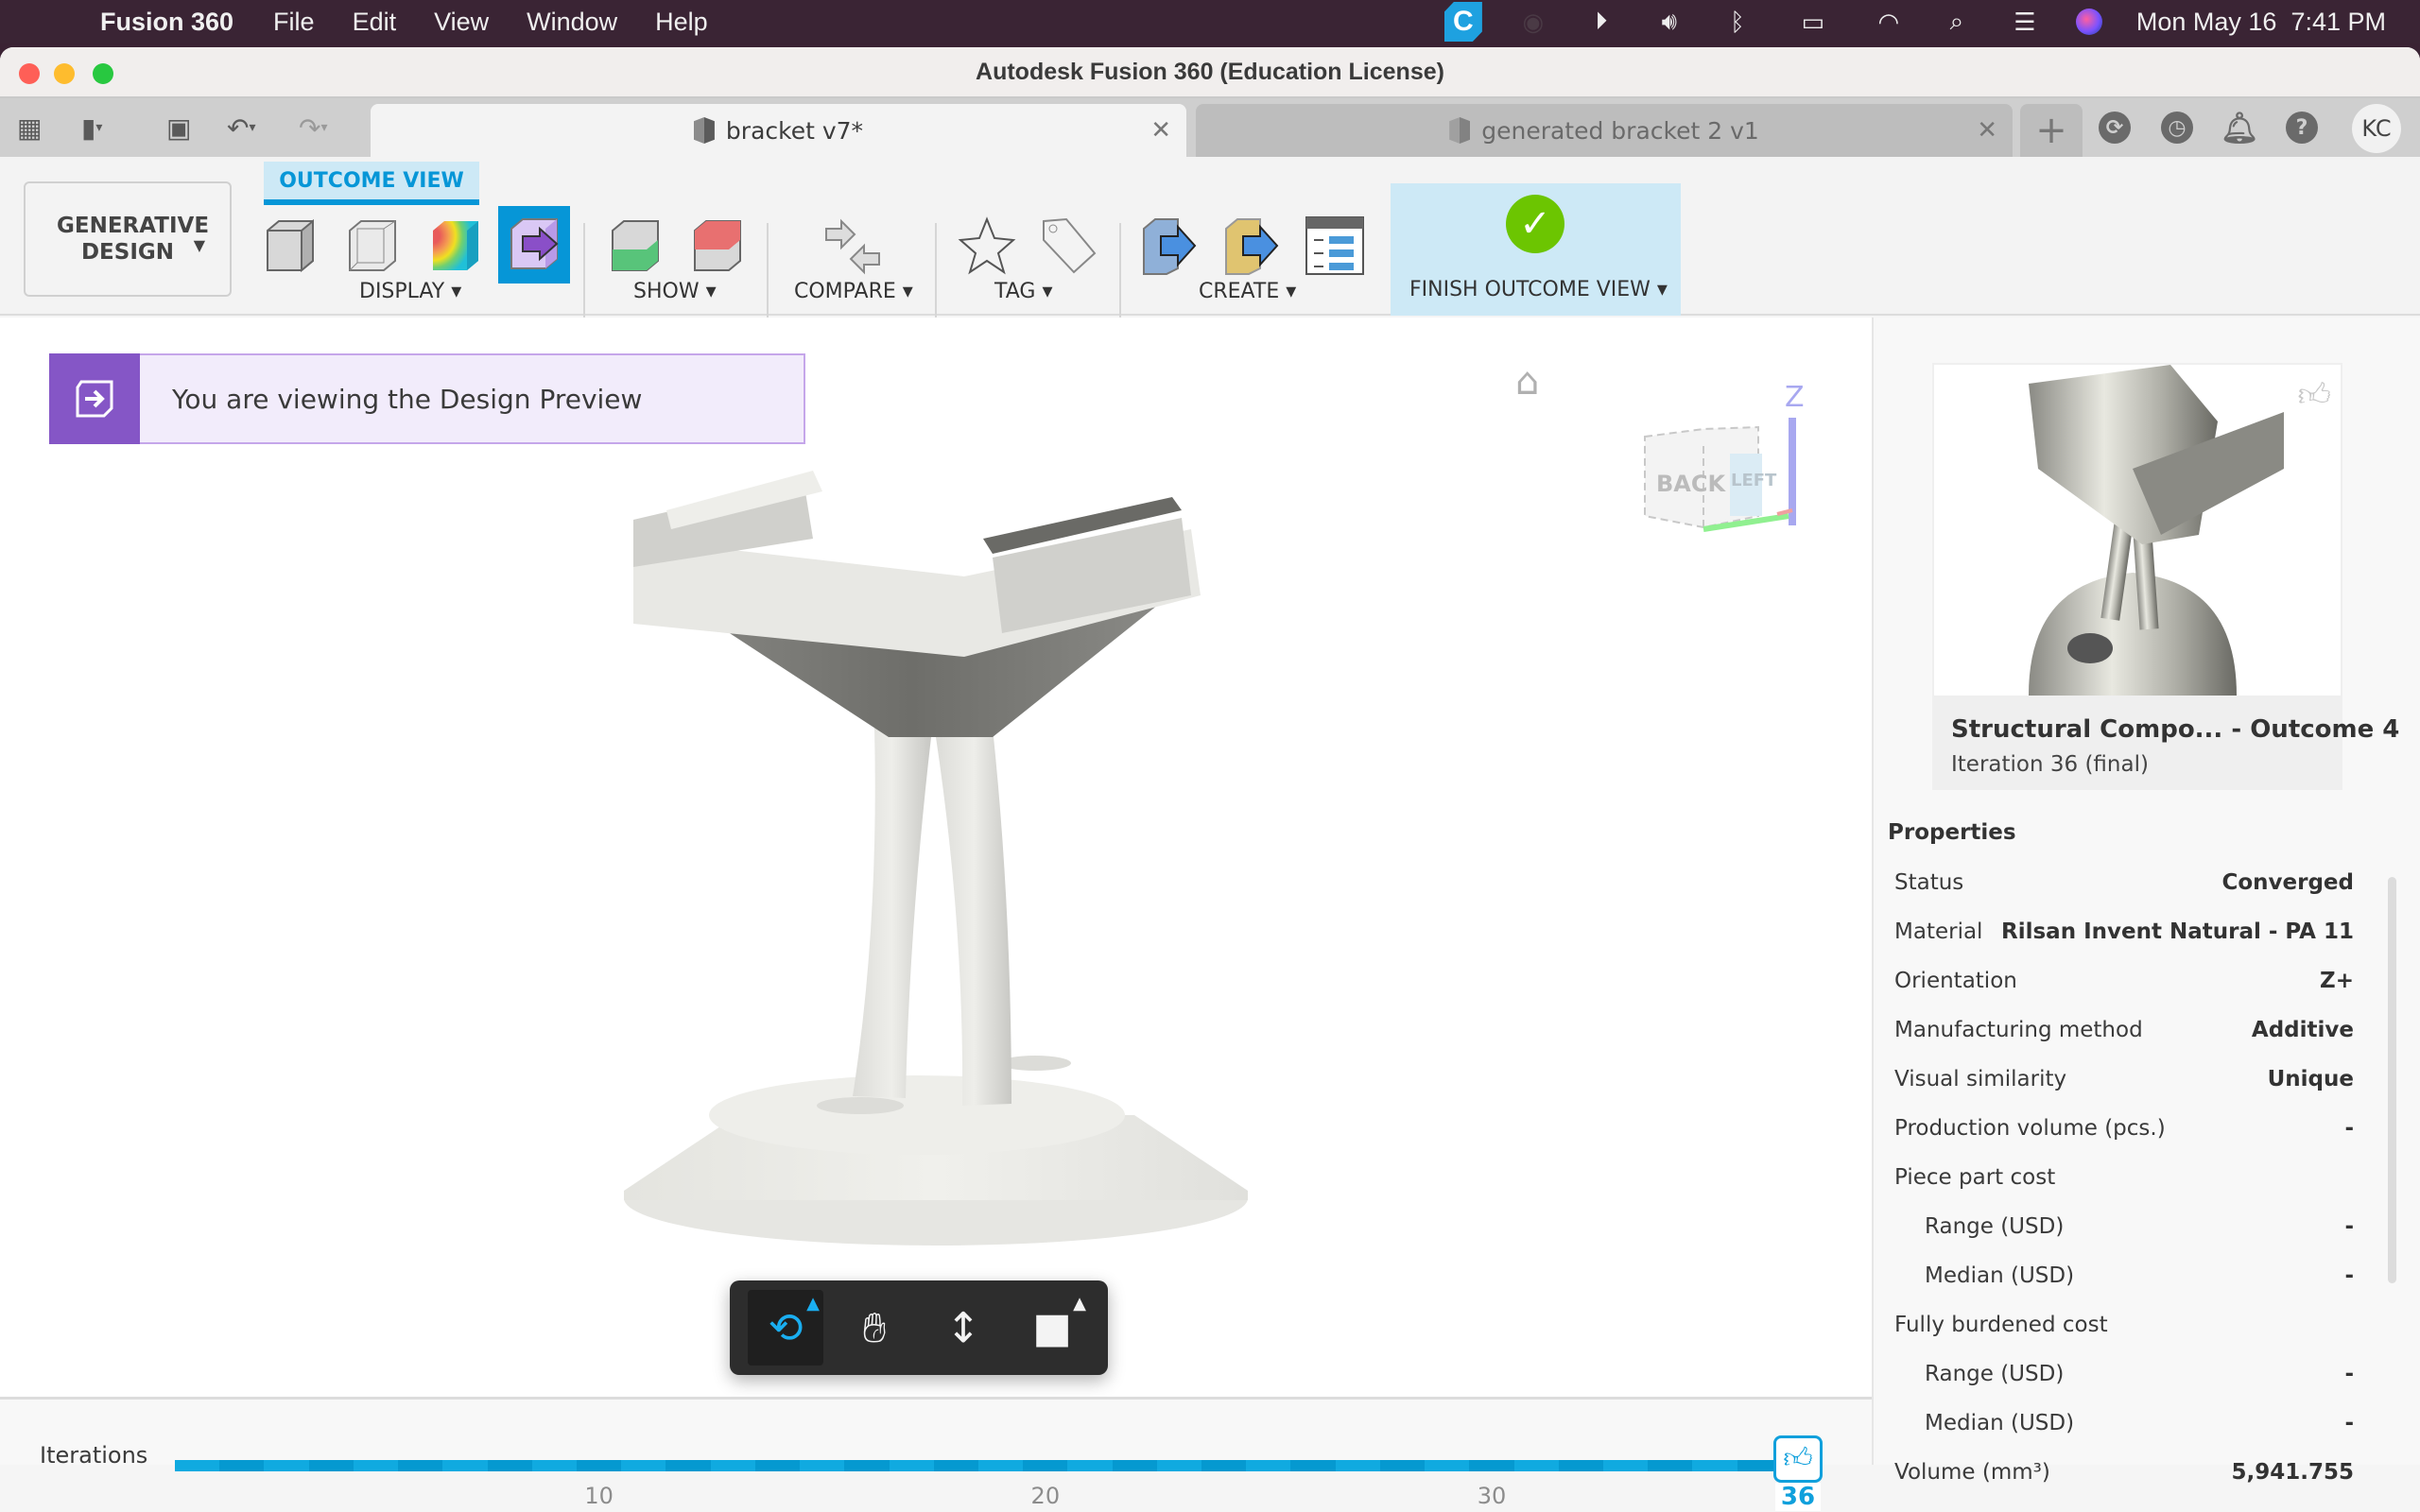 This screenshot has width=2420, height=1512. Describe the element at coordinates (103, 73) in the screenshot. I see `window-maximize-button` at that location.